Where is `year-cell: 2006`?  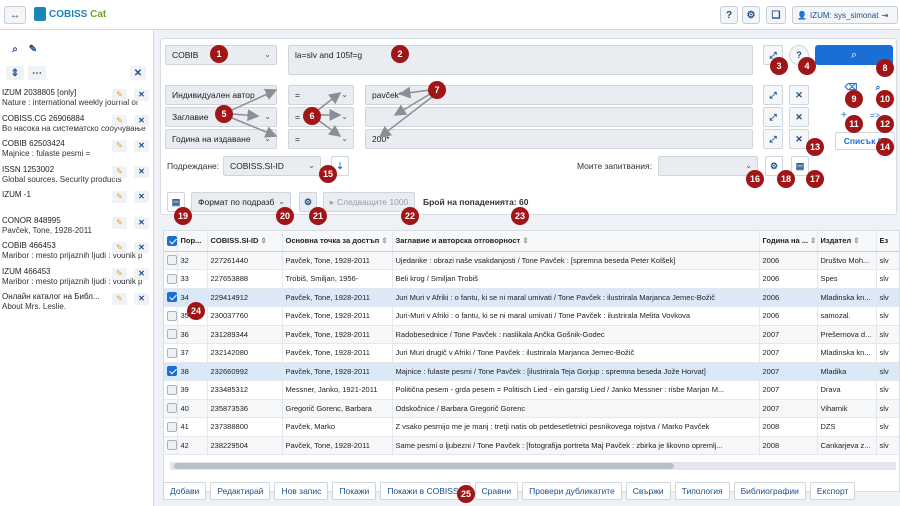 year-cell: 2006 is located at coordinates (788, 260).